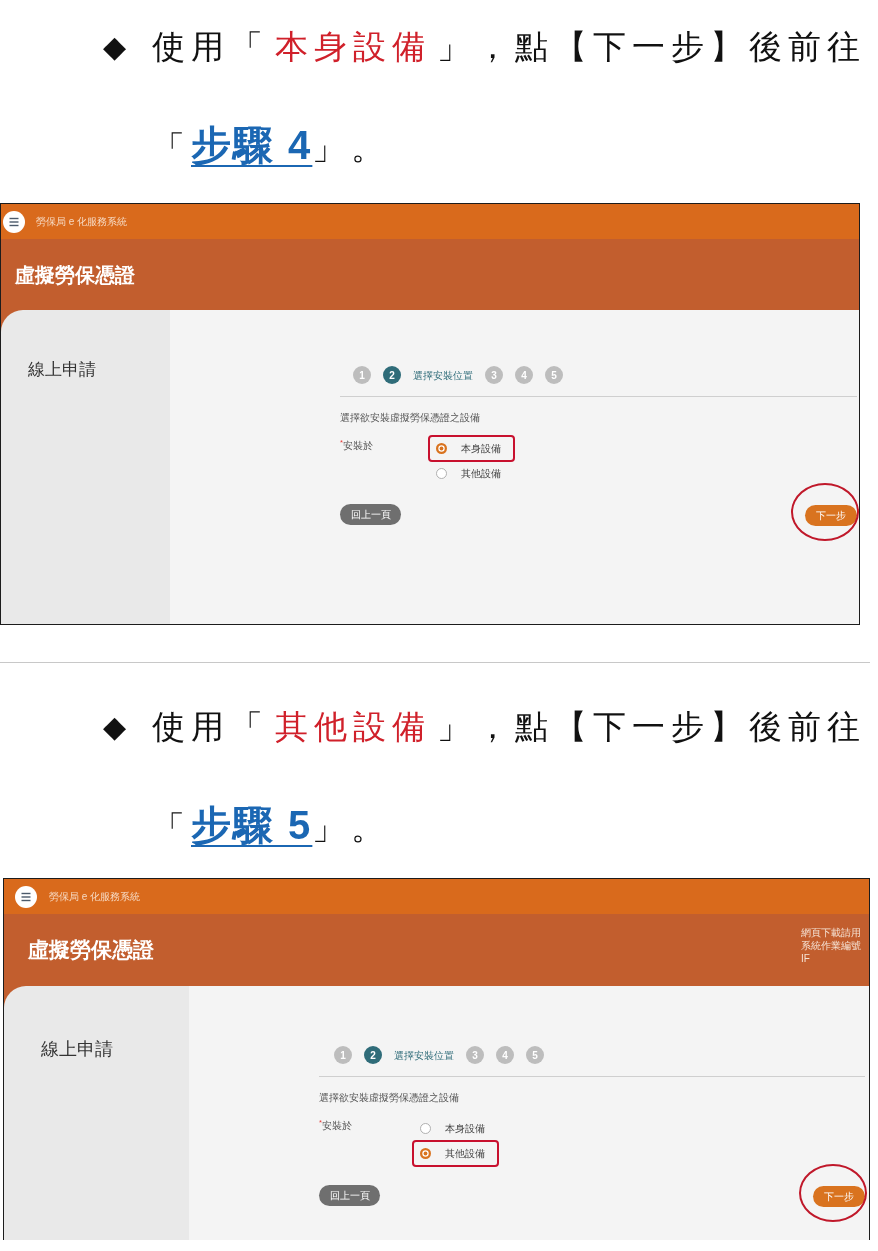  I want to click on instruction-text: 使用「 其他設備 」，點【下一步】後前往 「步驟 5」。, so click(509, 778).